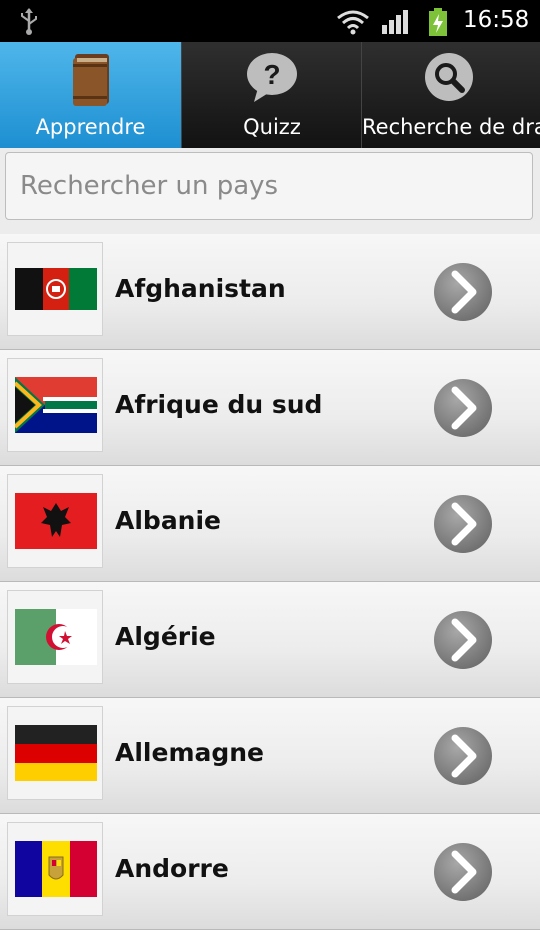 Image resolution: width=540 pixels, height=930 pixels. What do you see at coordinates (165, 636) in the screenshot?
I see `country-name: Algérie` at bounding box center [165, 636].